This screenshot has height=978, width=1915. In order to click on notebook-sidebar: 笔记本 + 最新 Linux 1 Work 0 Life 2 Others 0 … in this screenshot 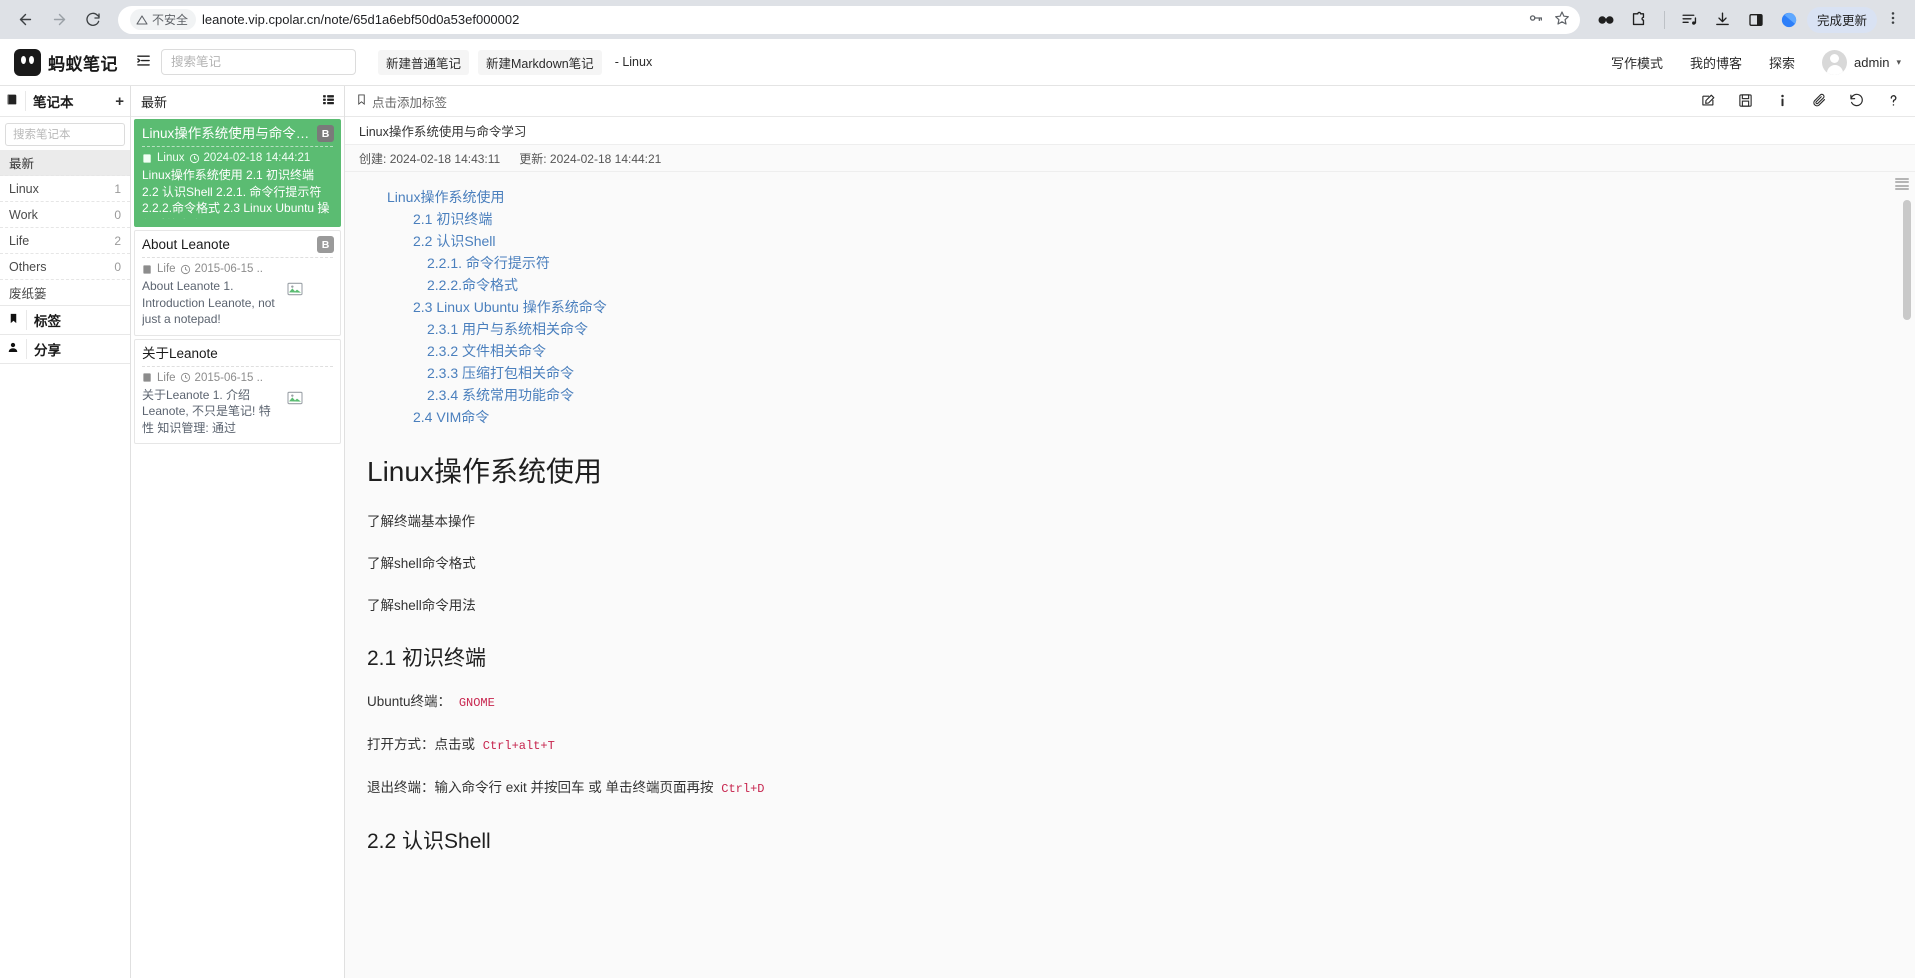, I will do `click(65, 532)`.